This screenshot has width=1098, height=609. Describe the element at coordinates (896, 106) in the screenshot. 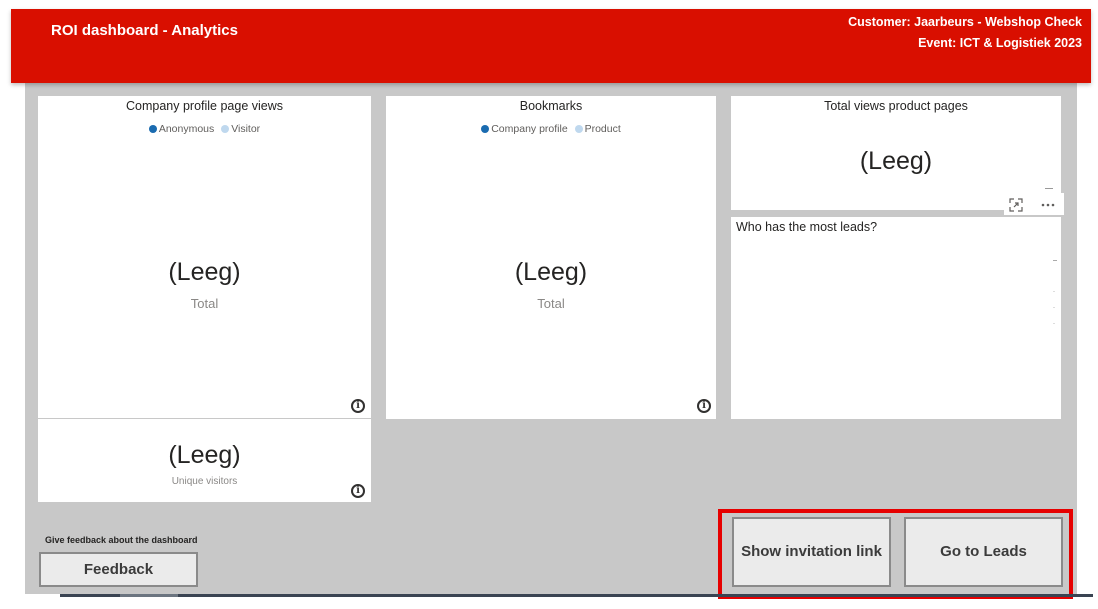

I see `card-title: Total views product pages` at that location.